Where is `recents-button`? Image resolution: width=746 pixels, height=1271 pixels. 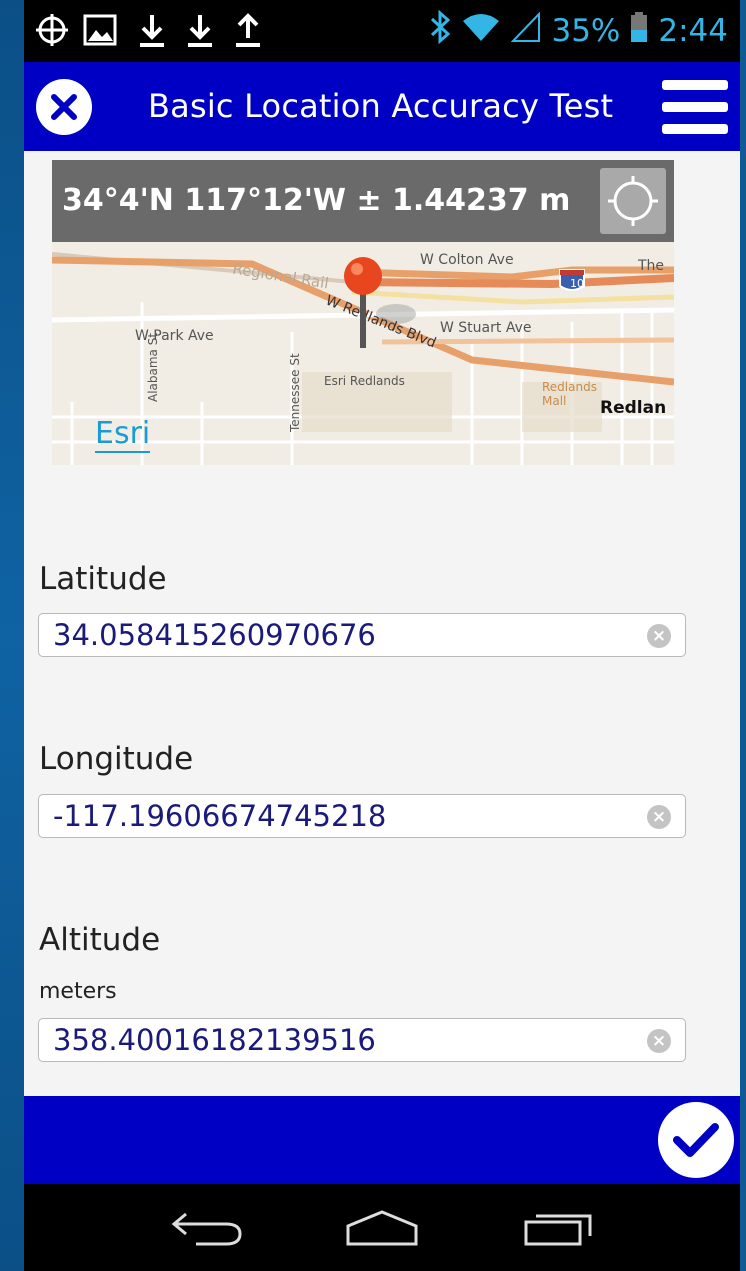
recents-button is located at coordinates (558, 1228).